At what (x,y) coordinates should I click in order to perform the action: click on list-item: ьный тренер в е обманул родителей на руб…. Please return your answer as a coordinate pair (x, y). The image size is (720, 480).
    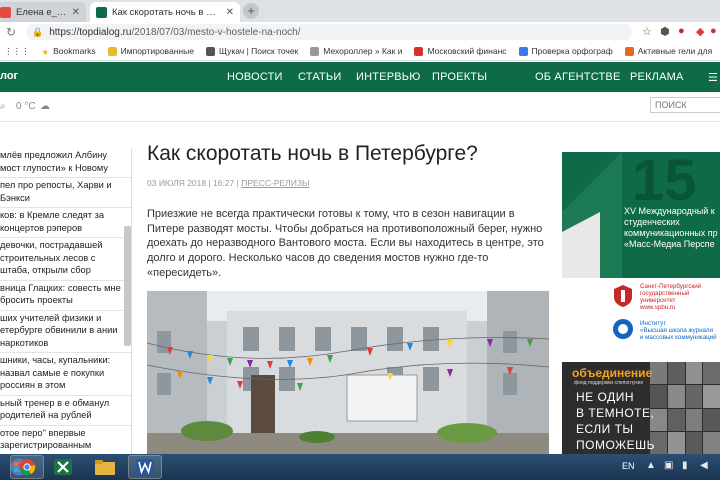
    Looking at the image, I should click on (65, 411).